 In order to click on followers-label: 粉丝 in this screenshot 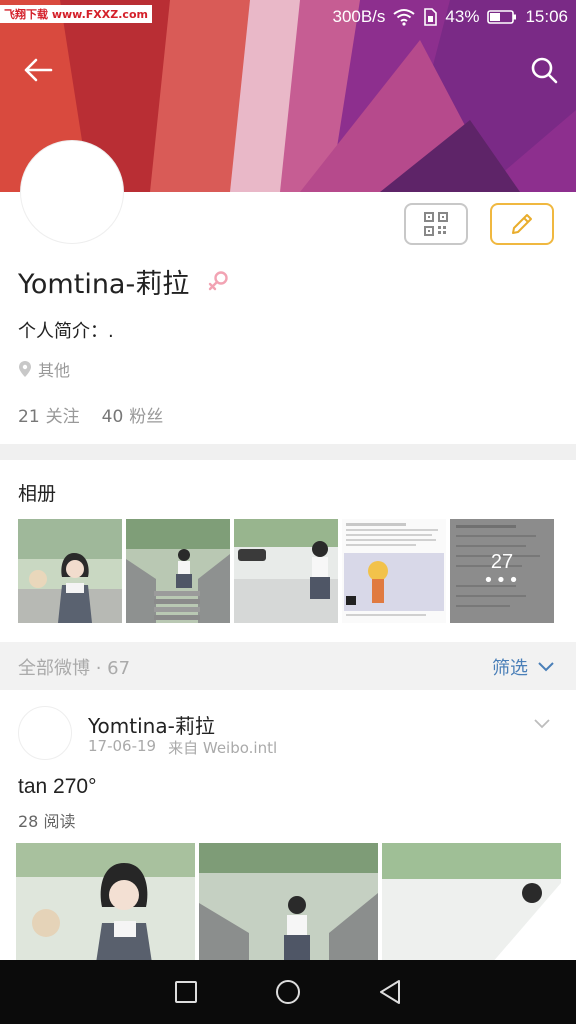, I will do `click(146, 417)`.